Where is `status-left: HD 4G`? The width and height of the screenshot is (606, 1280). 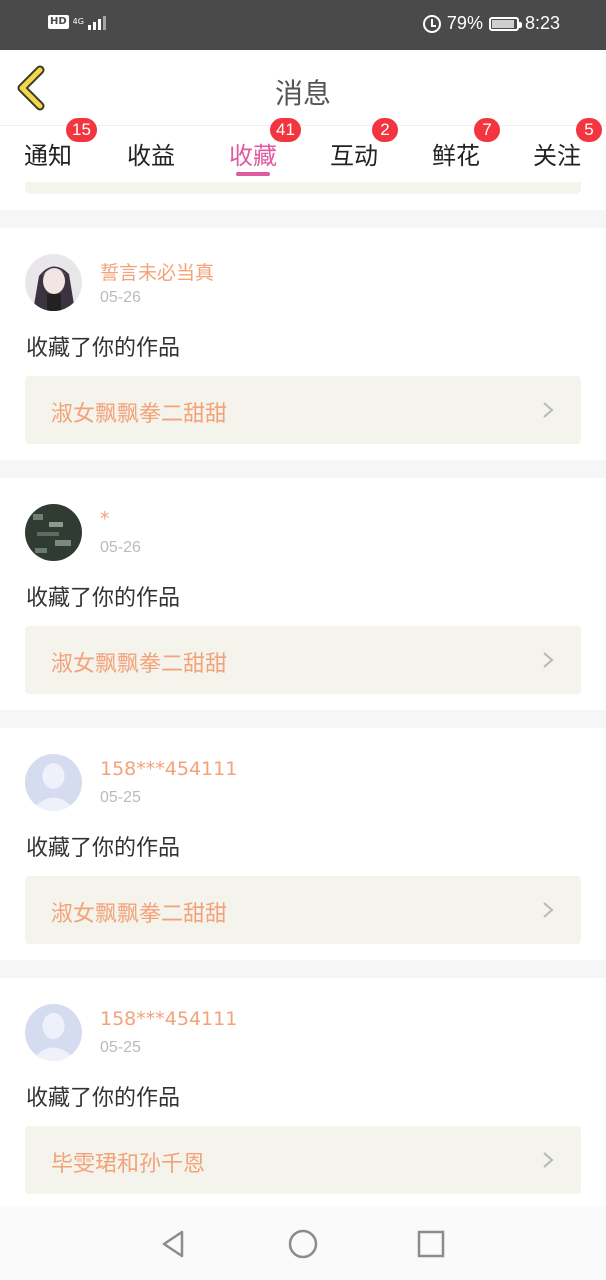
status-left: HD 4G is located at coordinates (77, 22).